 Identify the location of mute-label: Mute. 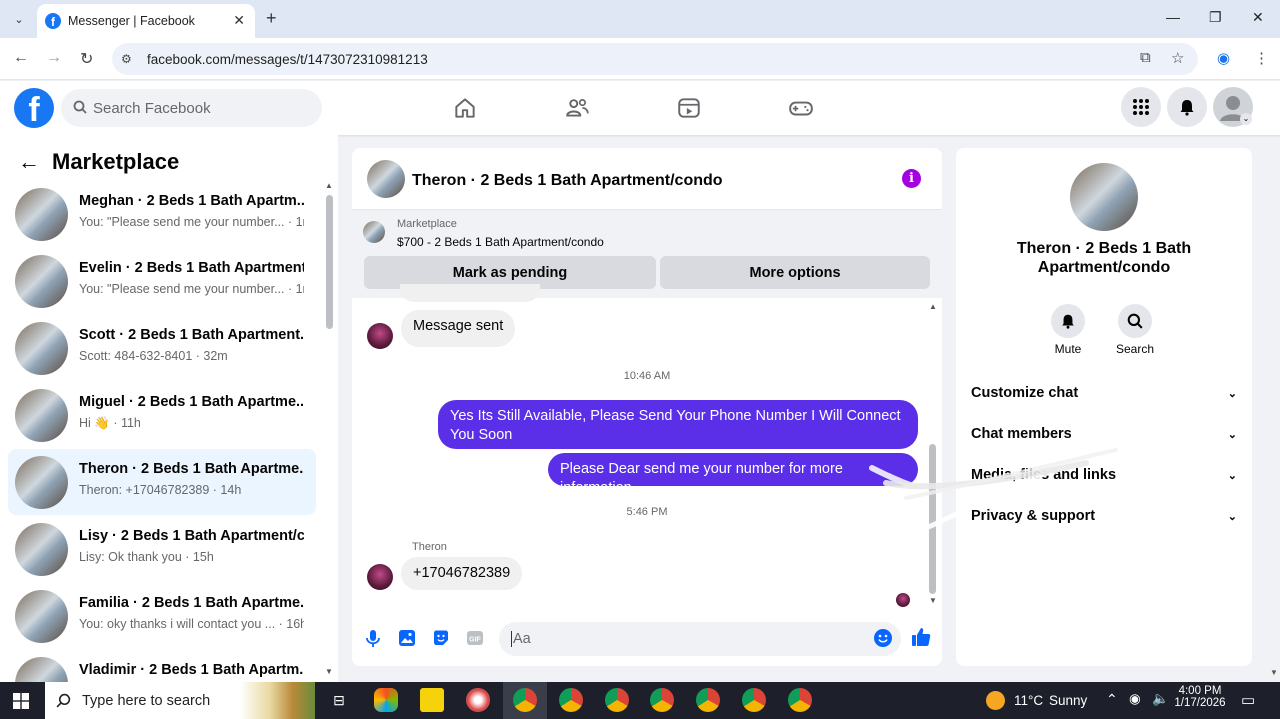
(1068, 349).